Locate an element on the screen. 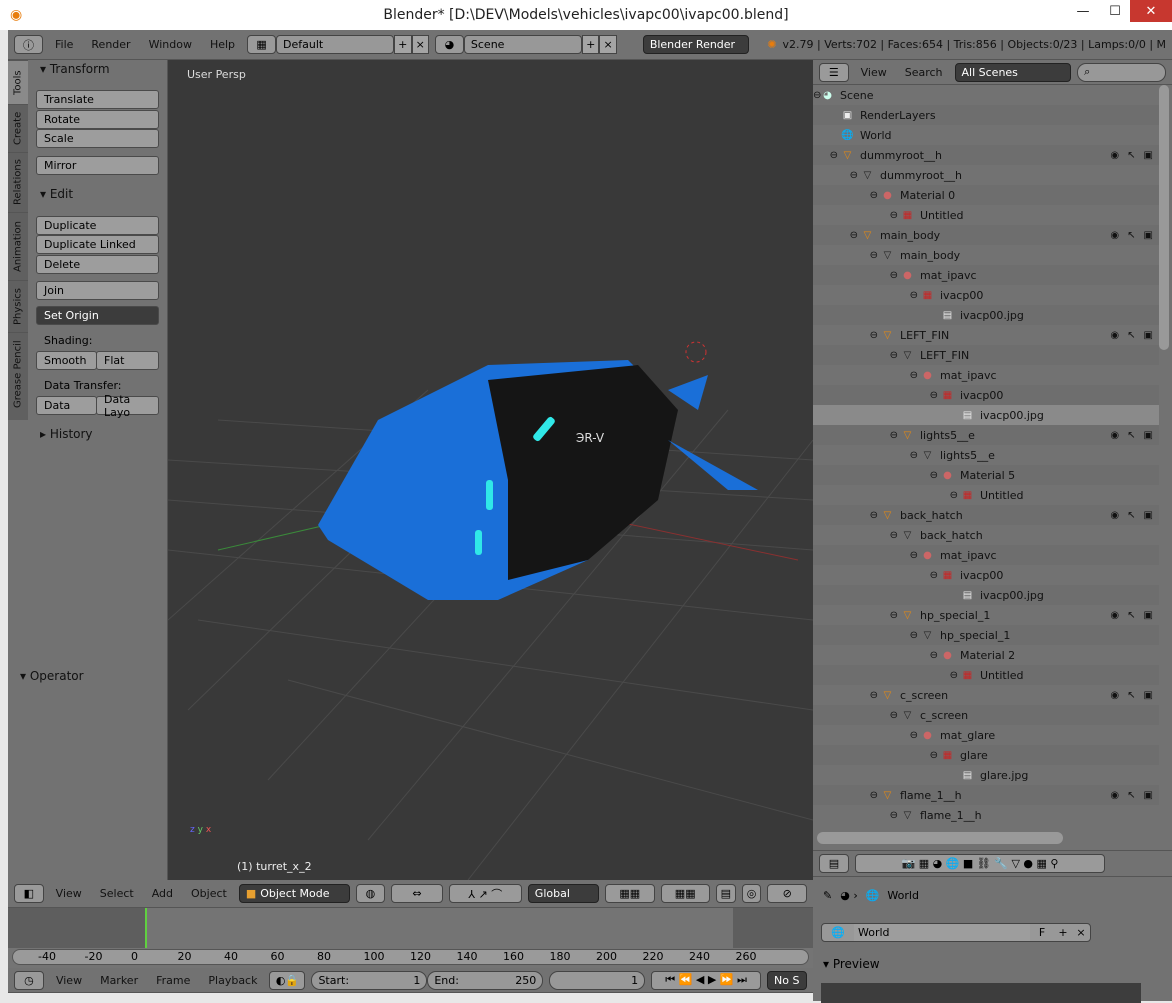  menu-render: Render is located at coordinates (110, 44).